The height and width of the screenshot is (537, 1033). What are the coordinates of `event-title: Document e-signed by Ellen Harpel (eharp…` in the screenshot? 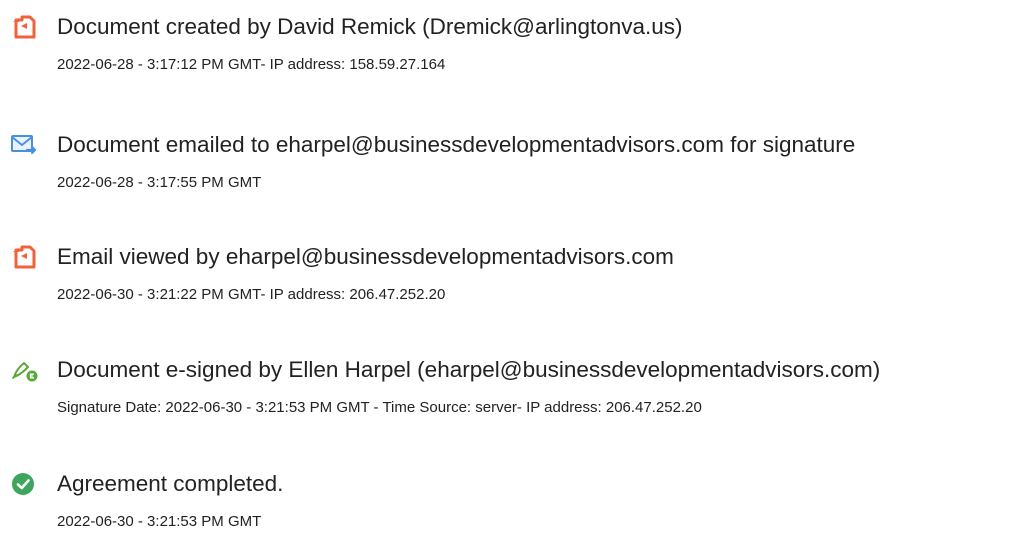 It's located at (469, 369).